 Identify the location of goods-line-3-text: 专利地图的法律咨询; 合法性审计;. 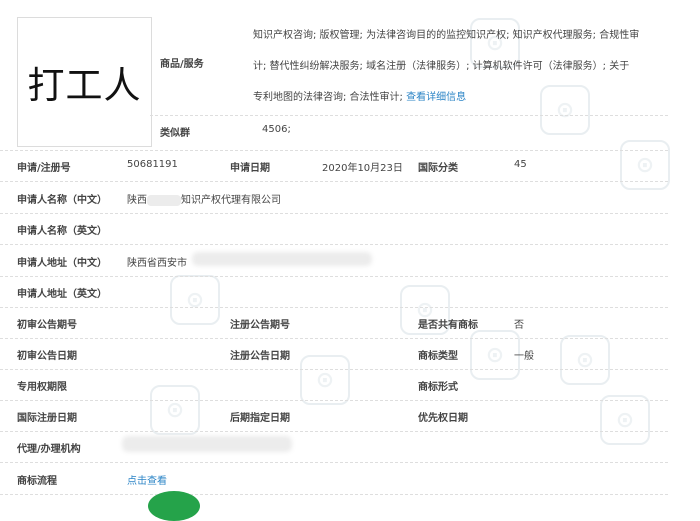
(330, 97).